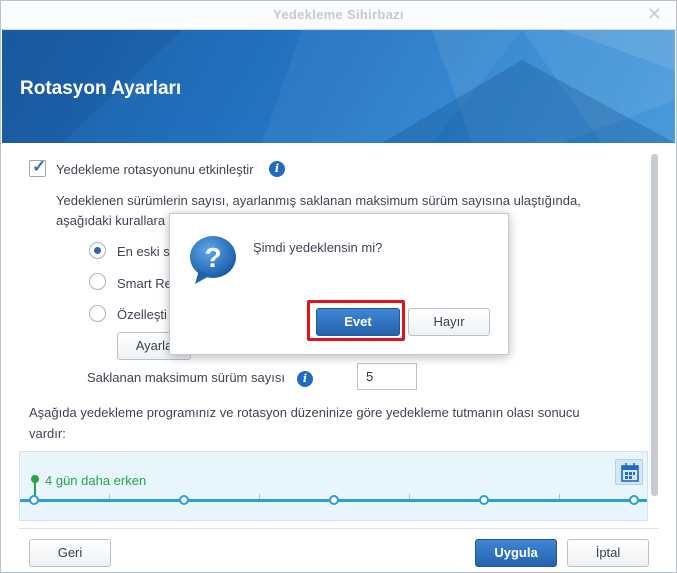 The width and height of the screenshot is (677, 573). I want to click on apply-button: Uygula, so click(516, 553).